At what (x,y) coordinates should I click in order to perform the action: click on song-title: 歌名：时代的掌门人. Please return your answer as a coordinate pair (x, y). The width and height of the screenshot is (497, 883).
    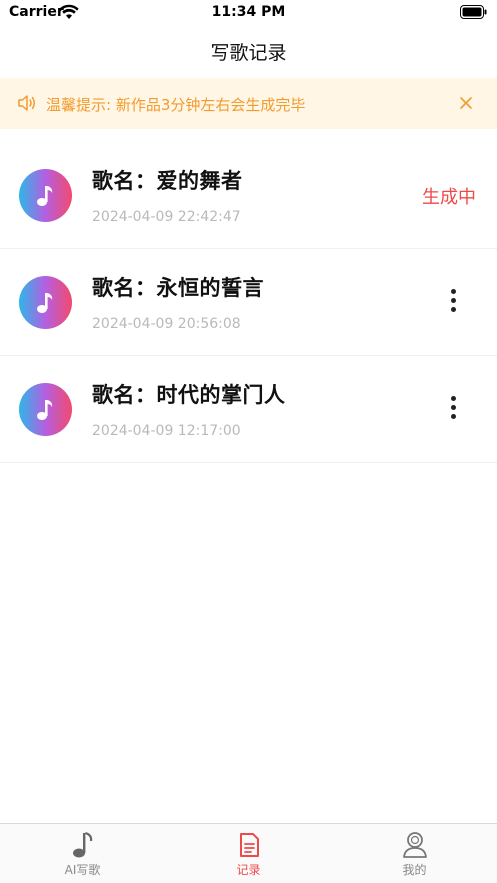
    Looking at the image, I should click on (189, 395).